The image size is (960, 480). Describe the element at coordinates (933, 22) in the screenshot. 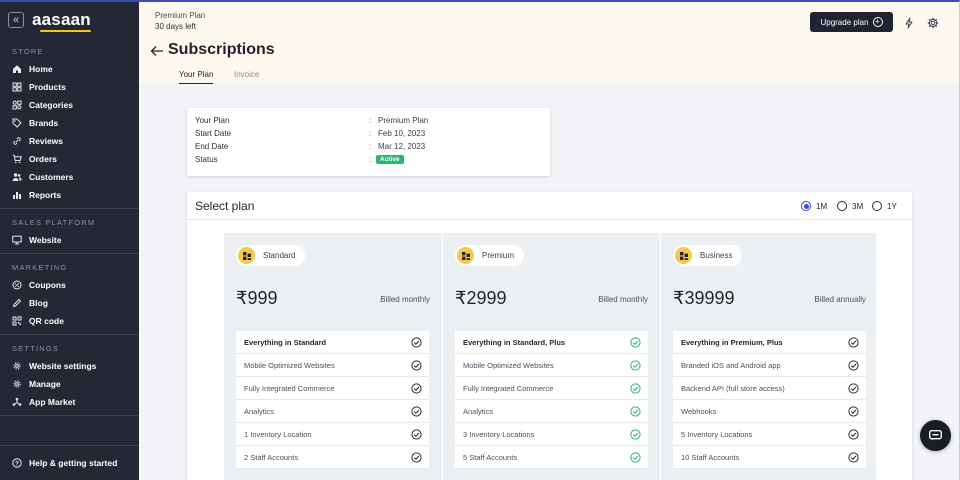

I see `gear-icon` at that location.